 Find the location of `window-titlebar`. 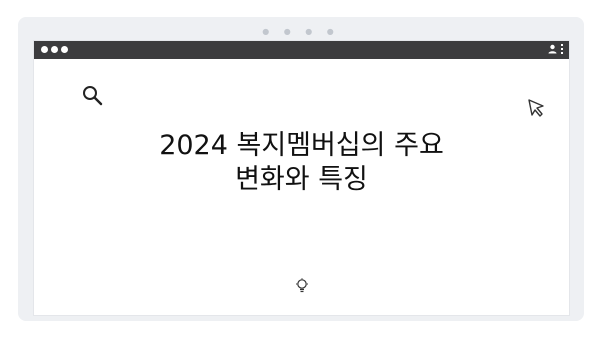

window-titlebar is located at coordinates (301, 50).